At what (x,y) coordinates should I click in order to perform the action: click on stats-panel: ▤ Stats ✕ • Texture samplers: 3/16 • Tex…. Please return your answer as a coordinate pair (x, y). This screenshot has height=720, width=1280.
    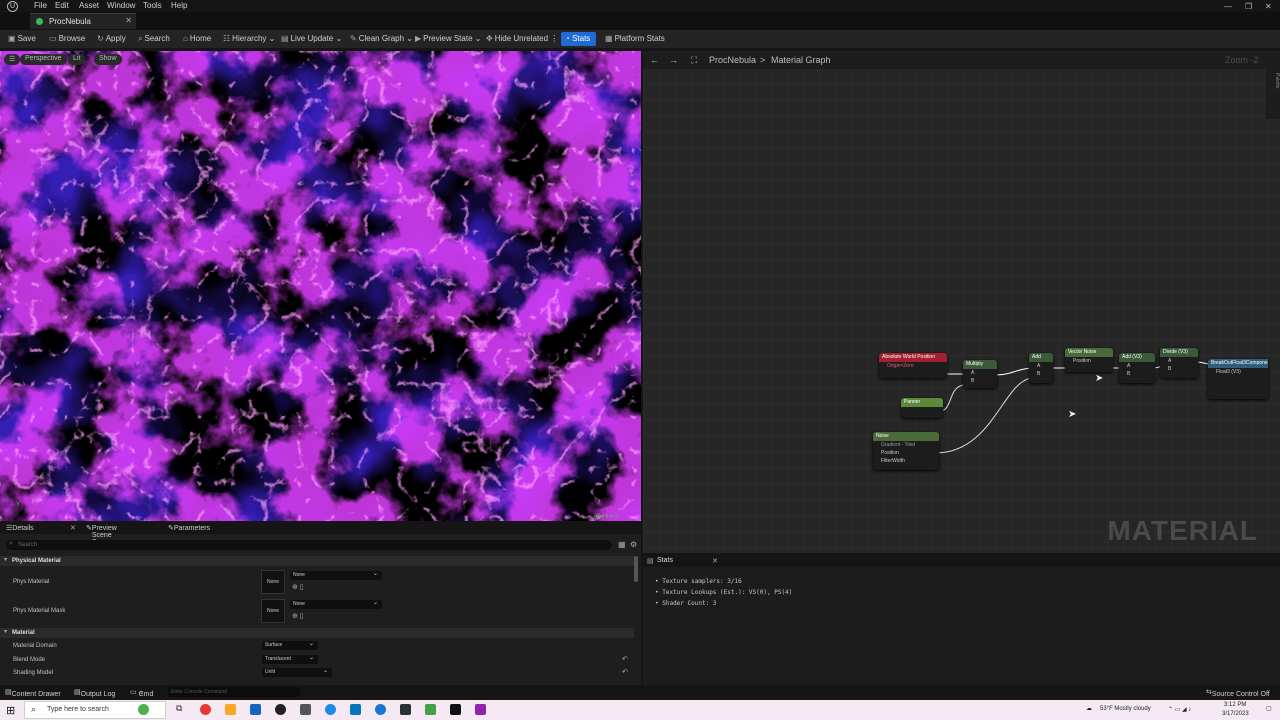
    Looking at the image, I should click on (961, 620).